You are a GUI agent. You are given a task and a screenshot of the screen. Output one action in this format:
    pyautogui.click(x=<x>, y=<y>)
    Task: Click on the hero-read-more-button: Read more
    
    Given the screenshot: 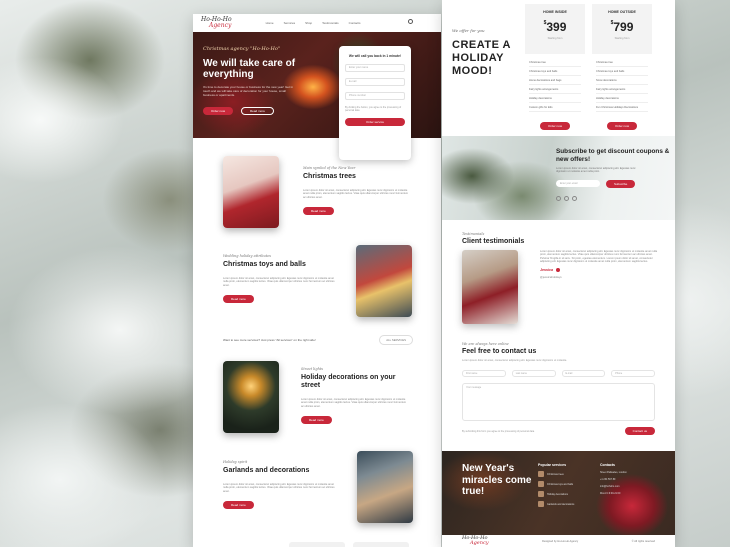 What is the action you would take?
    pyautogui.click(x=257, y=111)
    